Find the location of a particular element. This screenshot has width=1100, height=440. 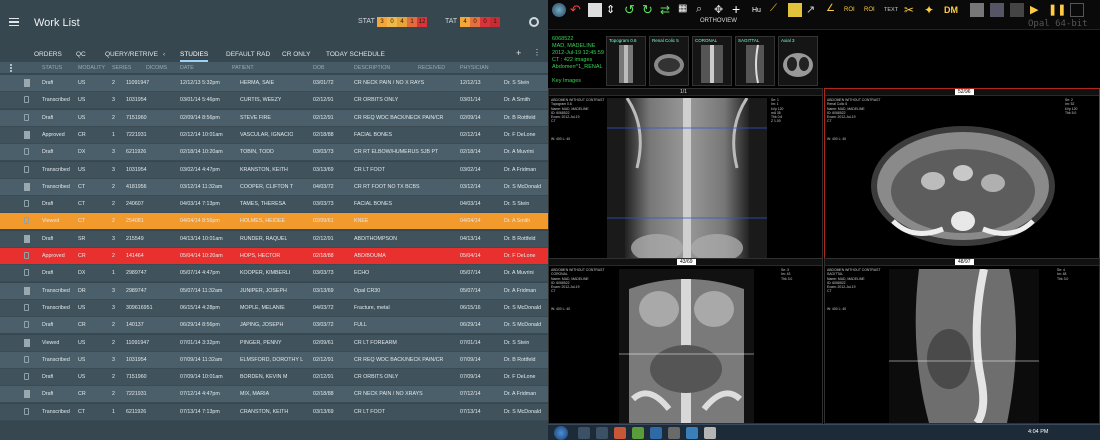

stat-counters: 3 0 4 1 12 is located at coordinates (402, 22).